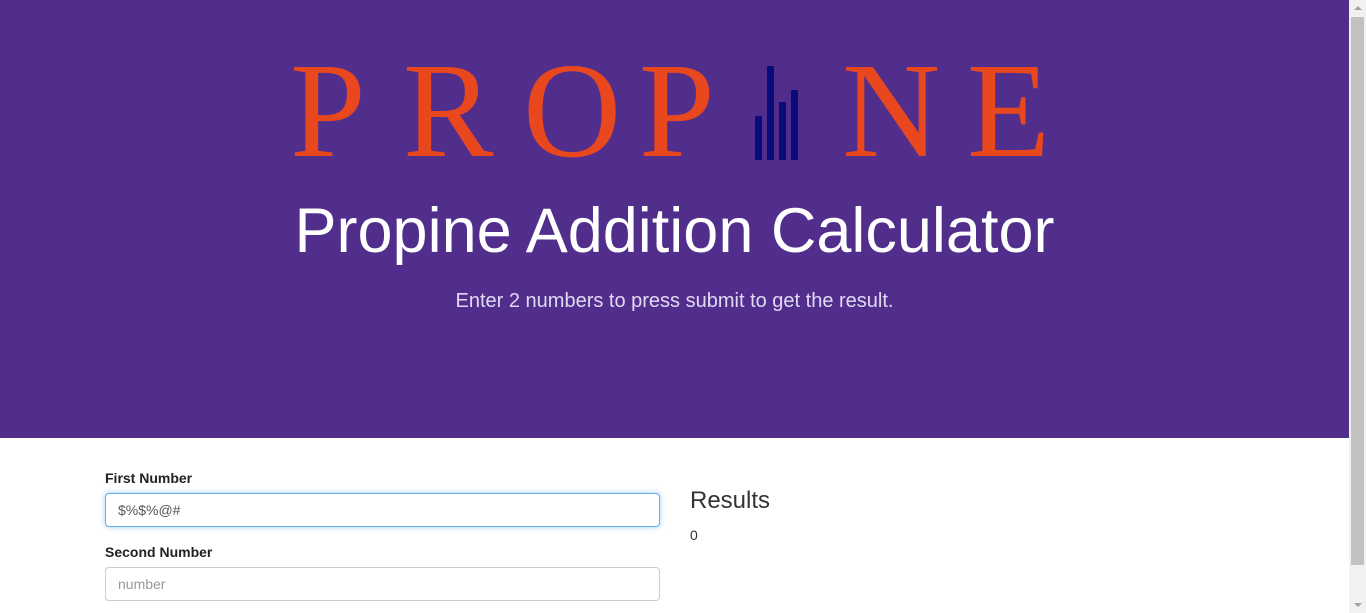 This screenshot has height=613, width=1366. Describe the element at coordinates (1357, 291) in the screenshot. I see `scrollbar-thumb` at that location.